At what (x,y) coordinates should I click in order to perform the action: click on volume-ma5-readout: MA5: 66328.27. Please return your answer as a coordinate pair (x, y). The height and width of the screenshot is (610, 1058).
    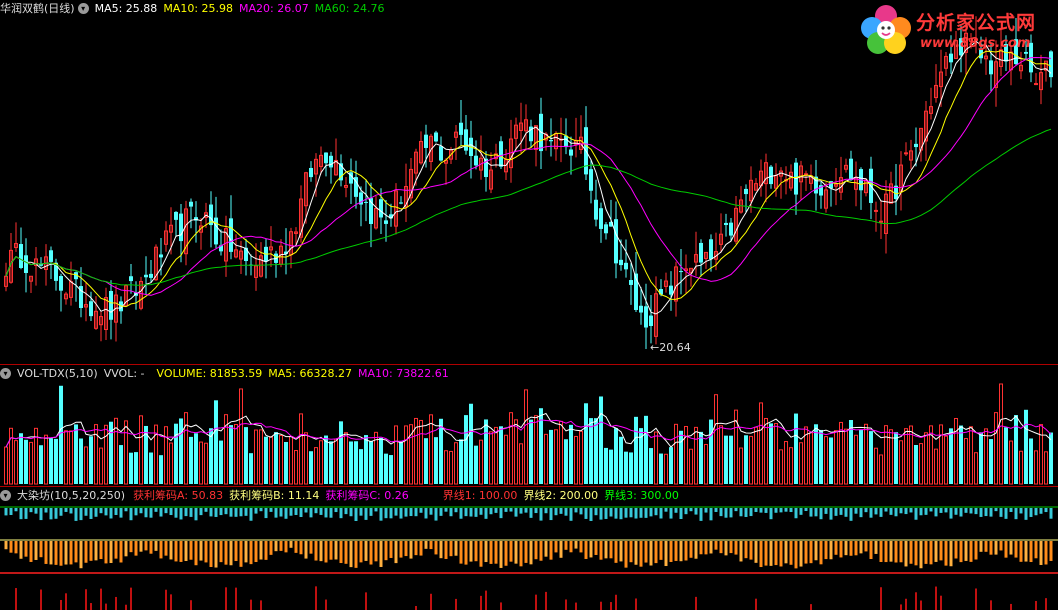
    Looking at the image, I should click on (310, 373).